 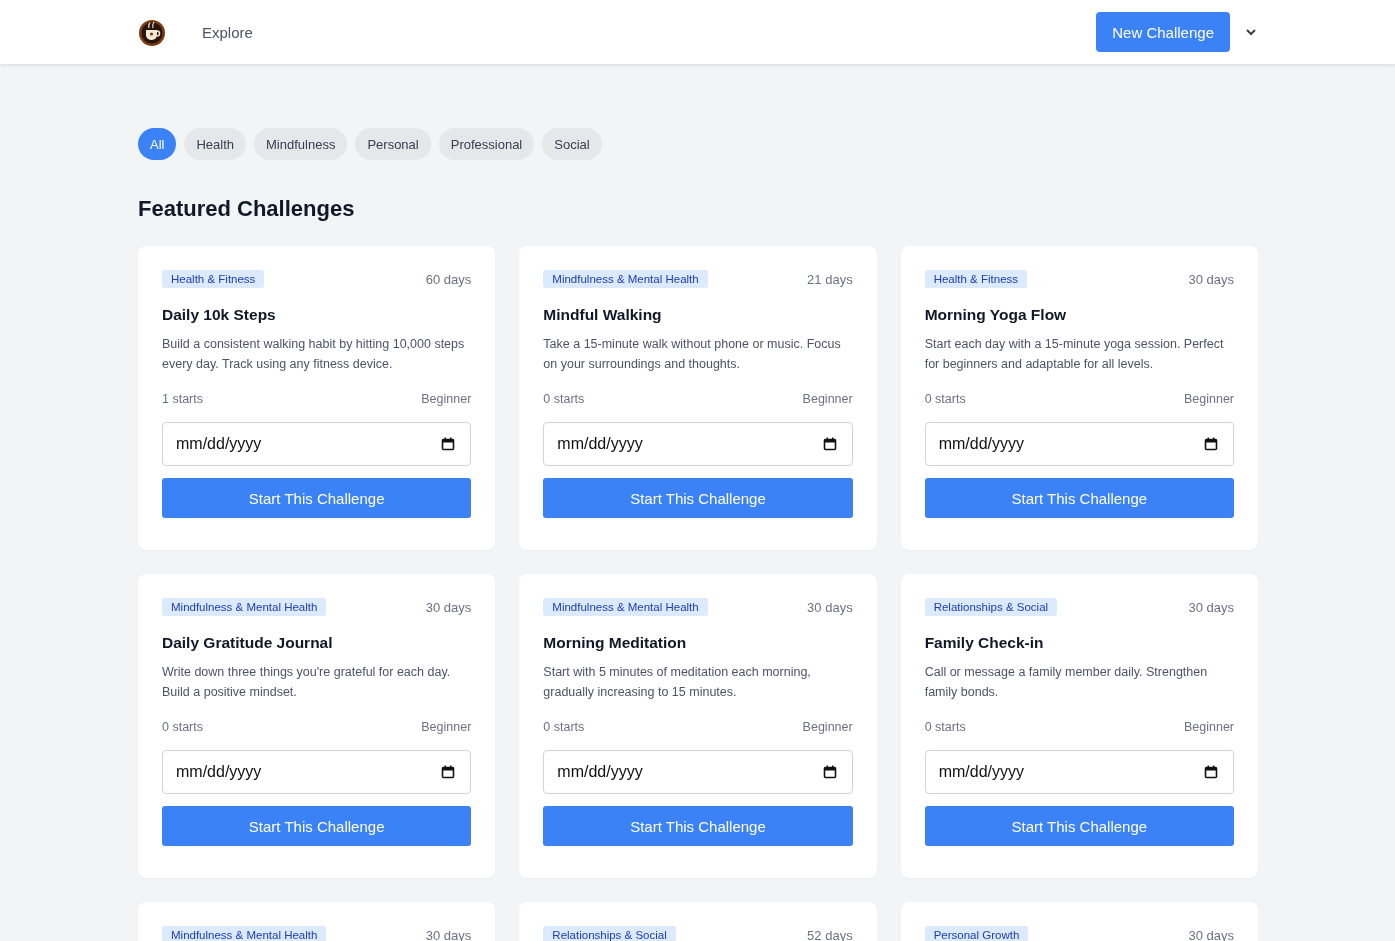 I want to click on duration-text: 21 days, so click(x=830, y=279).